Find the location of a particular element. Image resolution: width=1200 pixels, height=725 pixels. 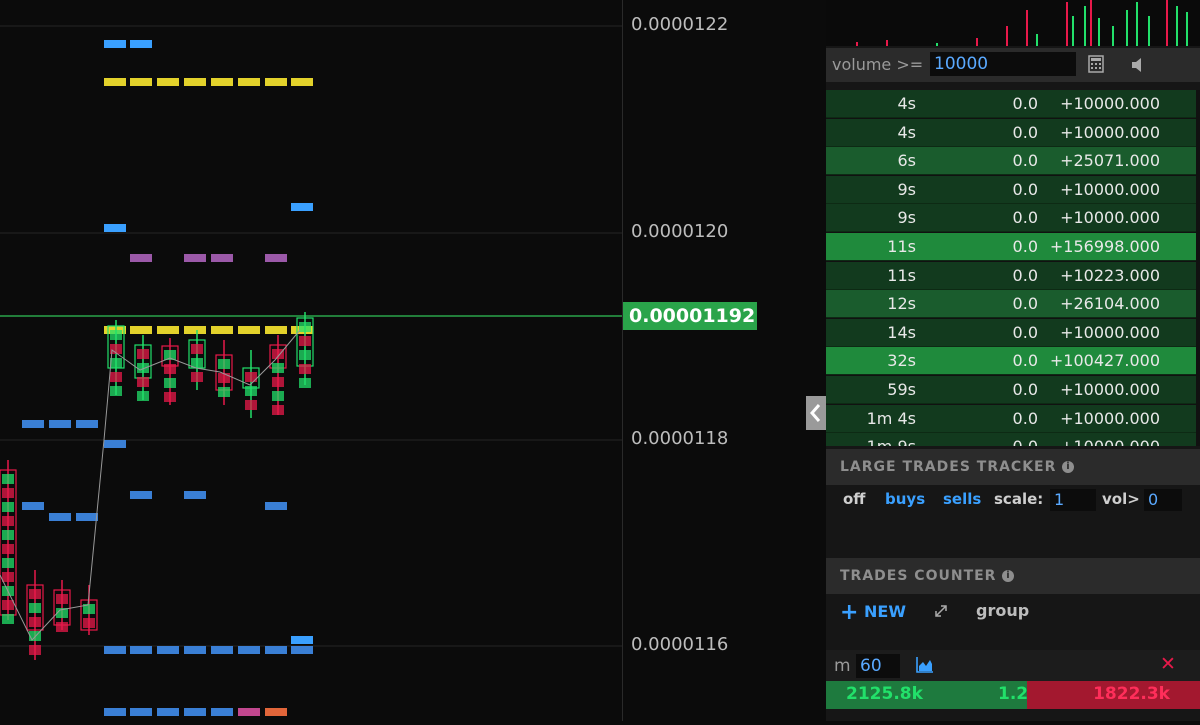

new-counter-button: + NEW is located at coordinates (873, 612).